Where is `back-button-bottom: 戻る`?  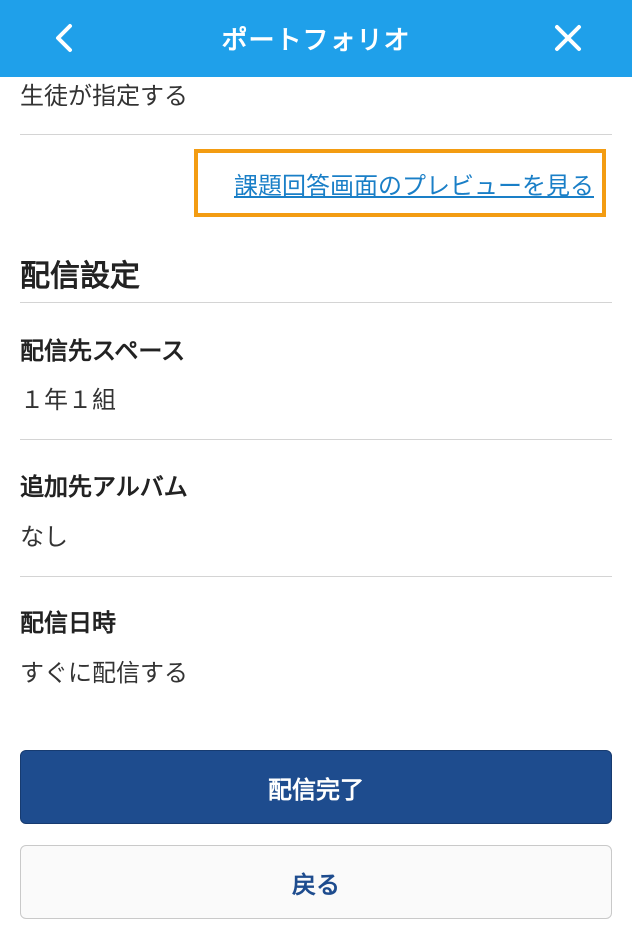
back-button-bottom: 戻る is located at coordinates (316, 882).